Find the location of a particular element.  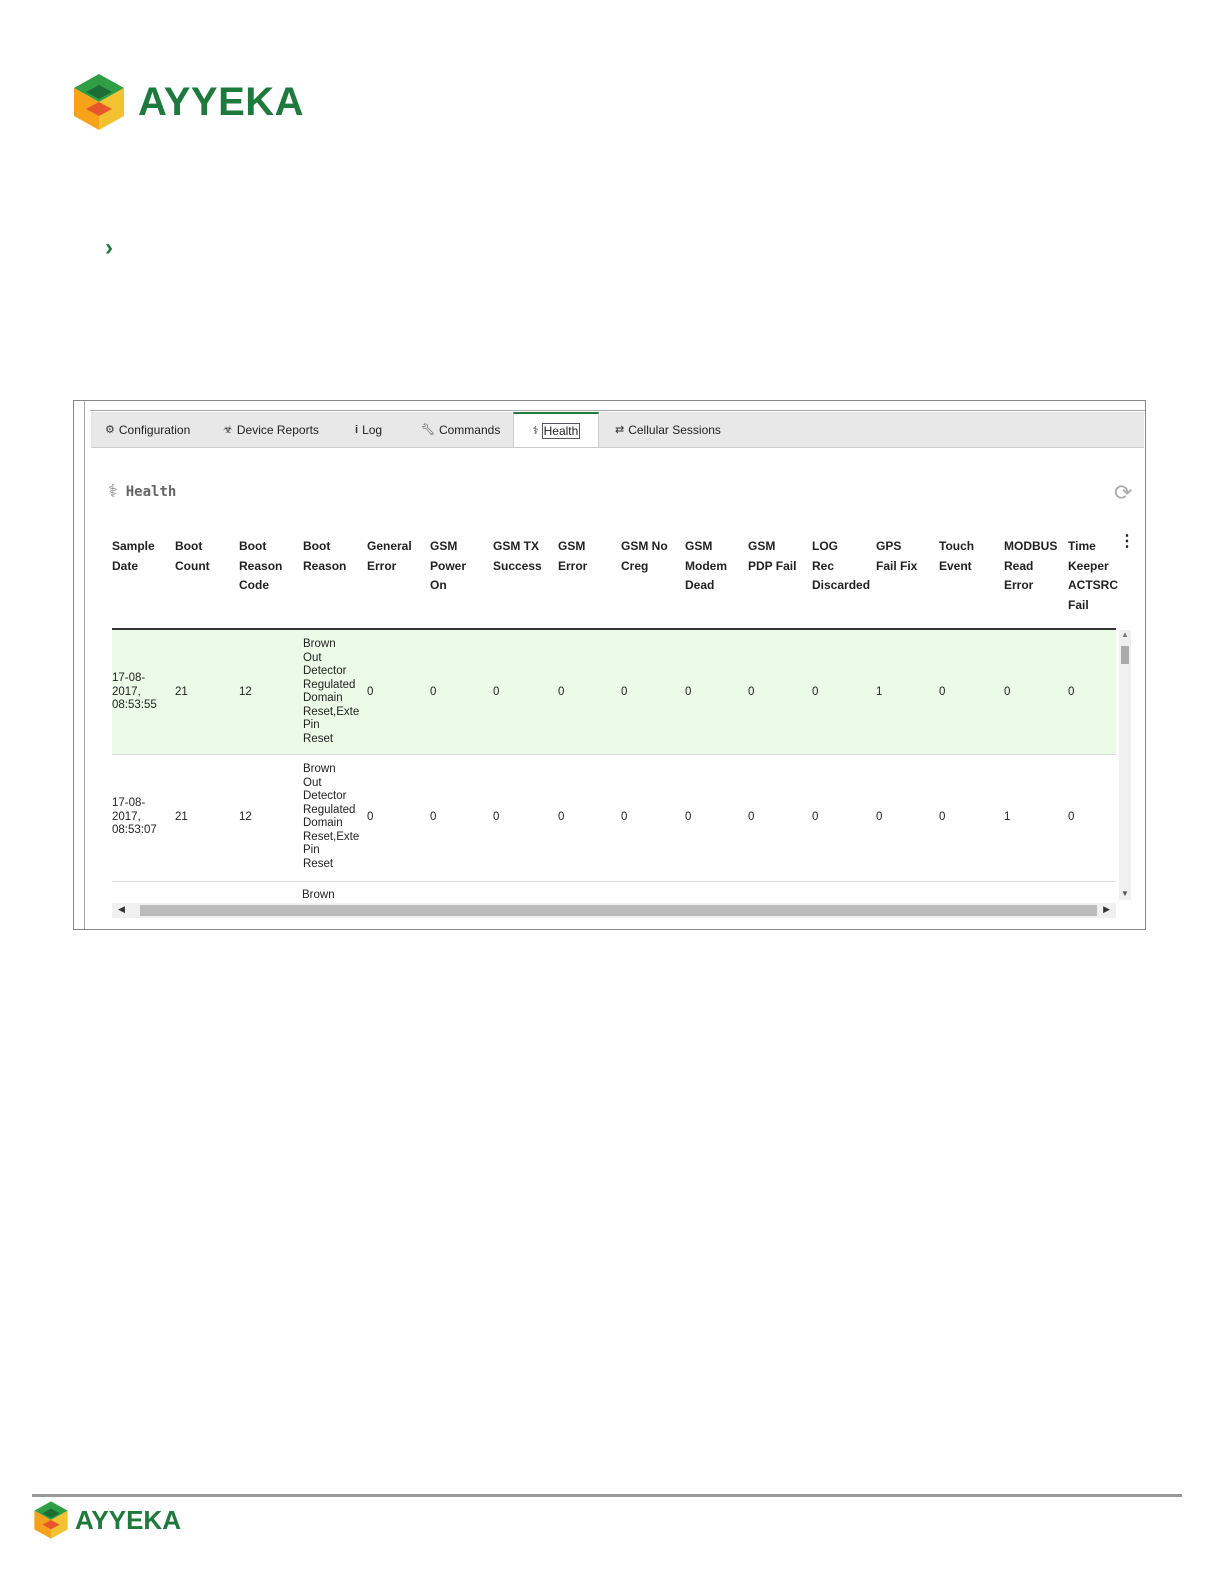

column-header: GSM Modem Dead is located at coordinates (706, 566).